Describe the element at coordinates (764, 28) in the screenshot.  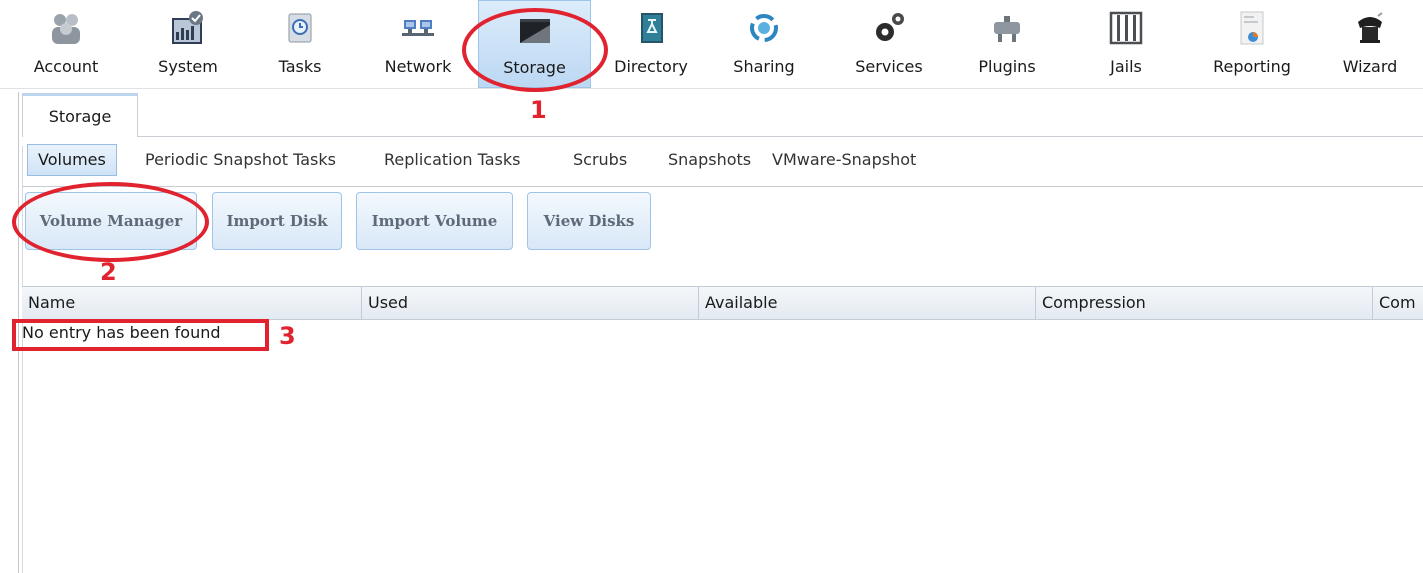
I see `sharing-icon` at that location.